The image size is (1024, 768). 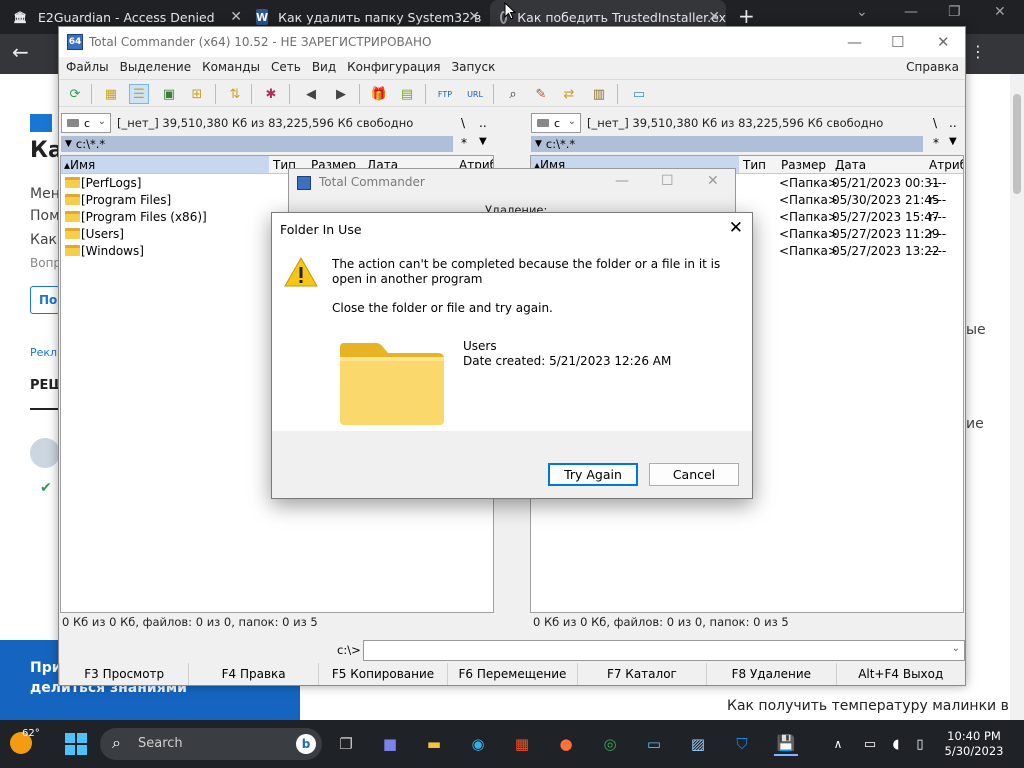 What do you see at coordinates (932, 67) in the screenshot?
I see `menu-help: Справка` at bounding box center [932, 67].